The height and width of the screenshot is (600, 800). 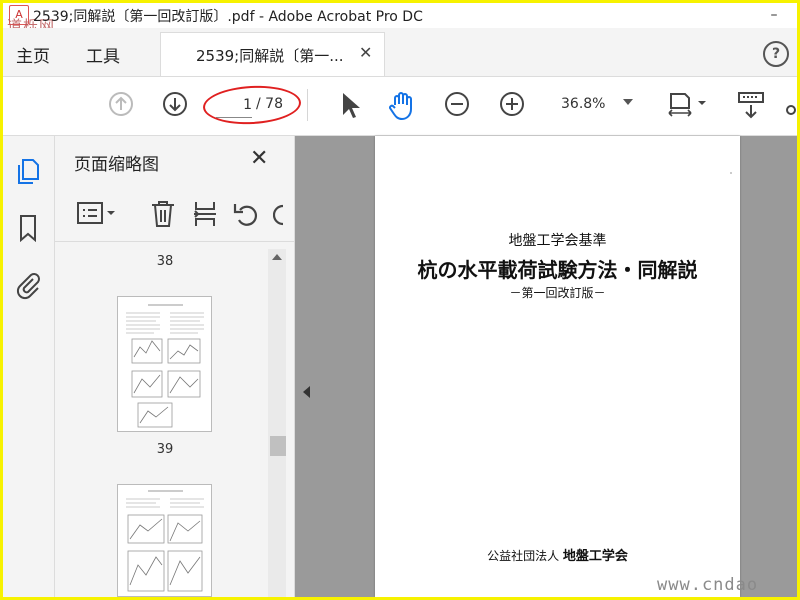 I want to click on document-tab: 2539;同解説〔第一... ✕, so click(x=272, y=54).